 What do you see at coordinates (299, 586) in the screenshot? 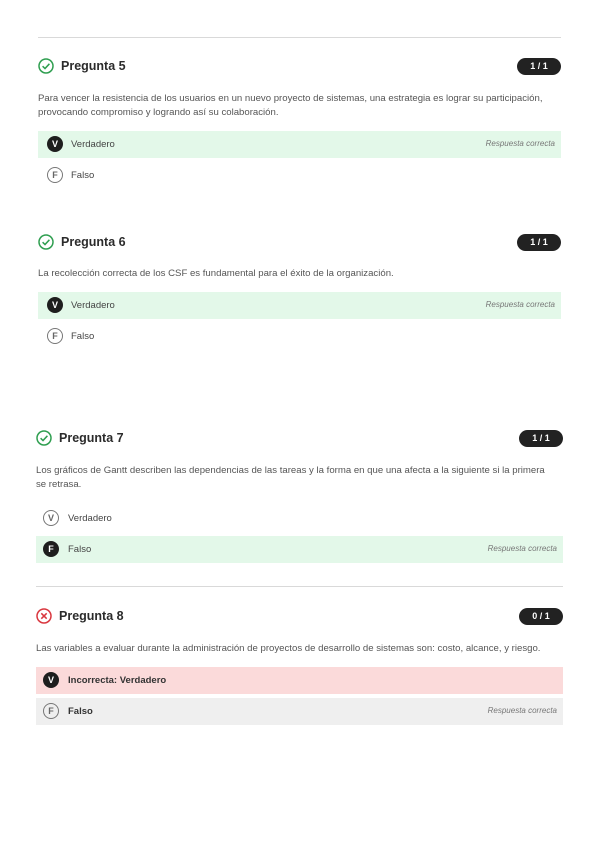
I see `divider-middle` at bounding box center [299, 586].